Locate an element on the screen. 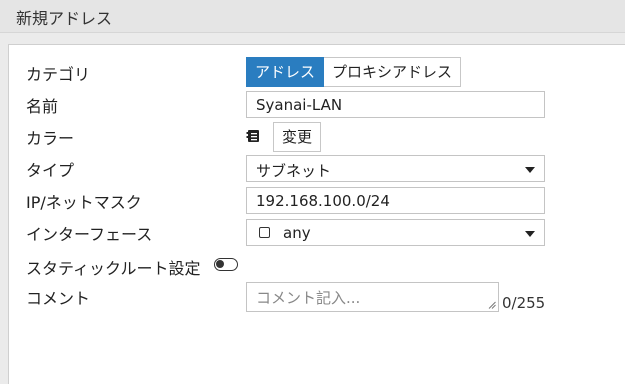 This screenshot has width=625, height=384. ipmask-input: 192.168.100.0/24 is located at coordinates (395, 200).